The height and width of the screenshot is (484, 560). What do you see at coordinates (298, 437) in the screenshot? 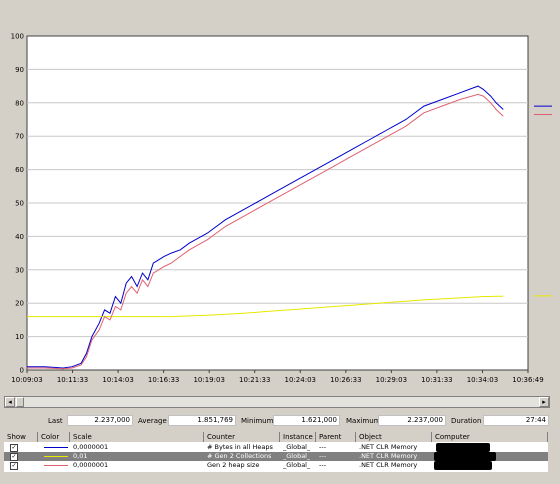
I see `header-instance: Instance` at bounding box center [298, 437].